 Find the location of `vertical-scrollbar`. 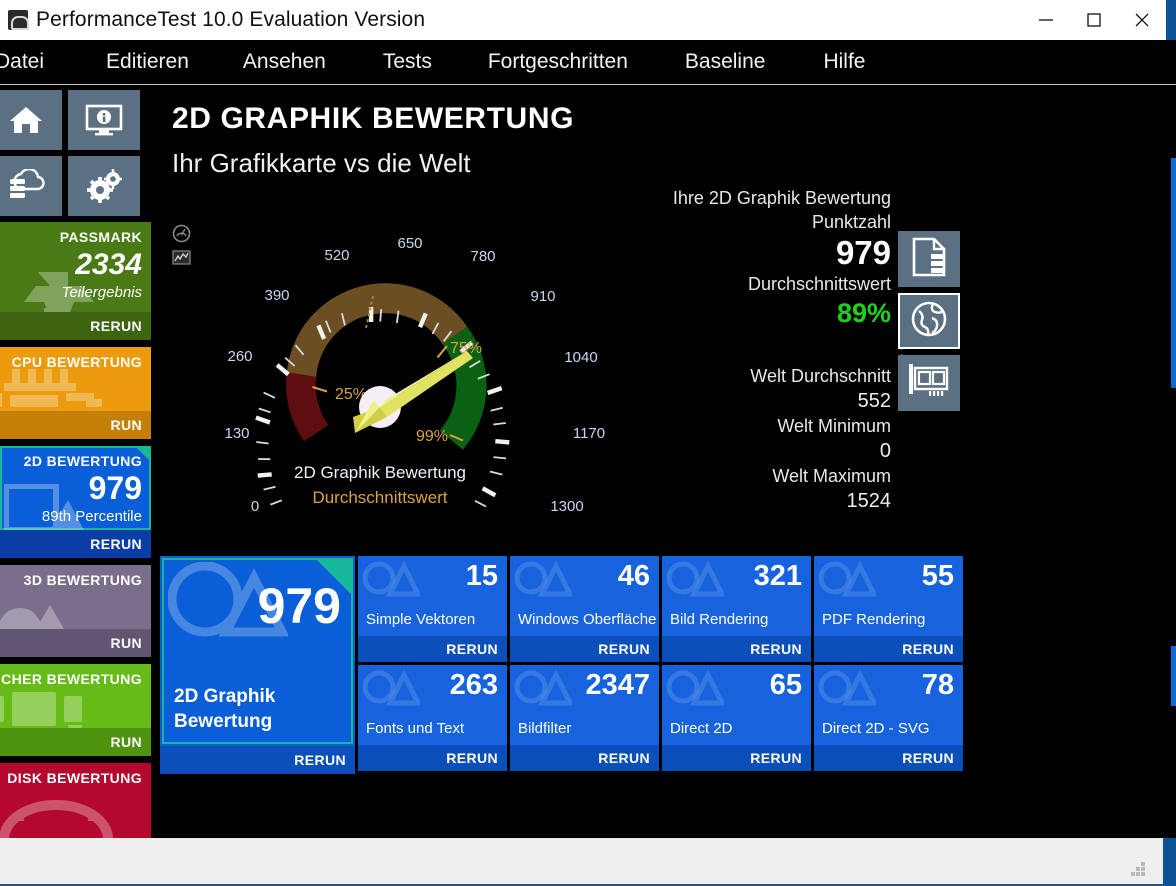

vertical-scrollbar is located at coordinates (1173, 462).